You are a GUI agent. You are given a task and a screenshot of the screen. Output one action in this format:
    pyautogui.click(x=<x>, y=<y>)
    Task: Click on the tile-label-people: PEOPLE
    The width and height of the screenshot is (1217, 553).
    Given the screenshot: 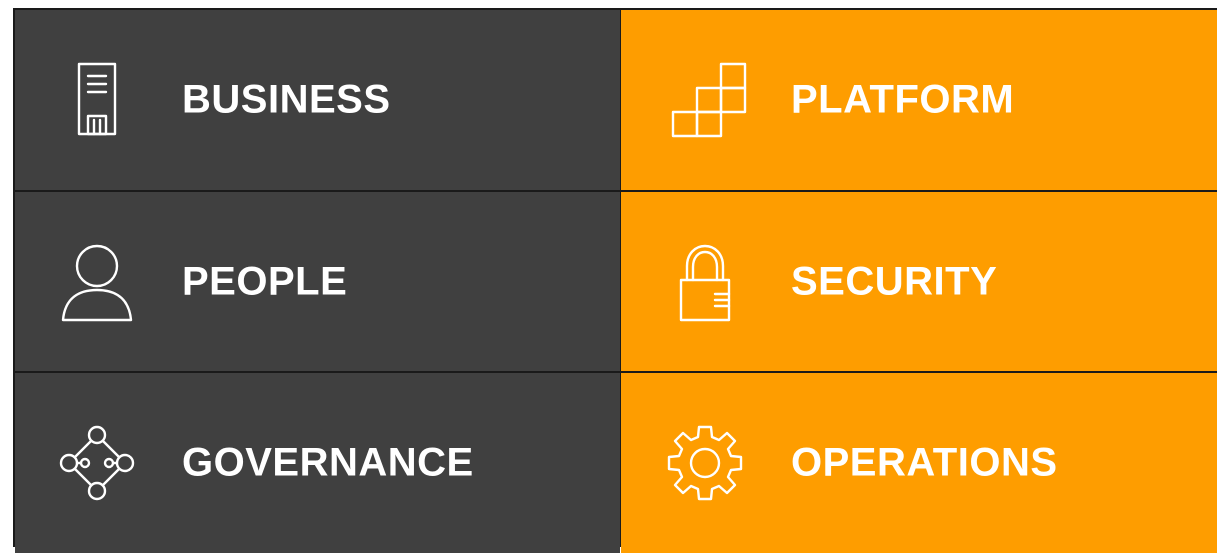 What is the action you would take?
    pyautogui.click(x=265, y=281)
    